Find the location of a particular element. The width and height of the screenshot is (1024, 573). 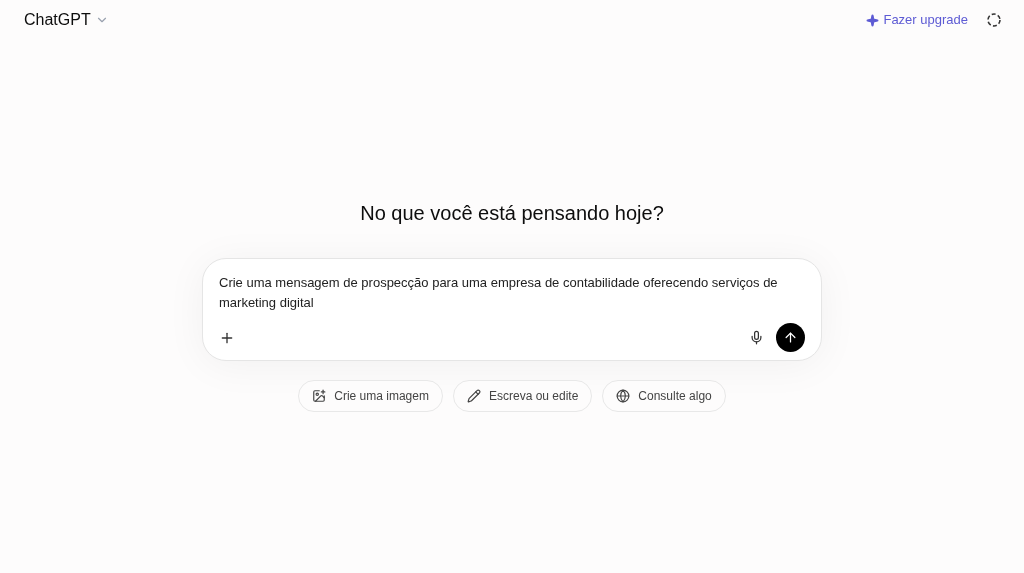

suggestion-chip: Escreva ou edite is located at coordinates (522, 396).